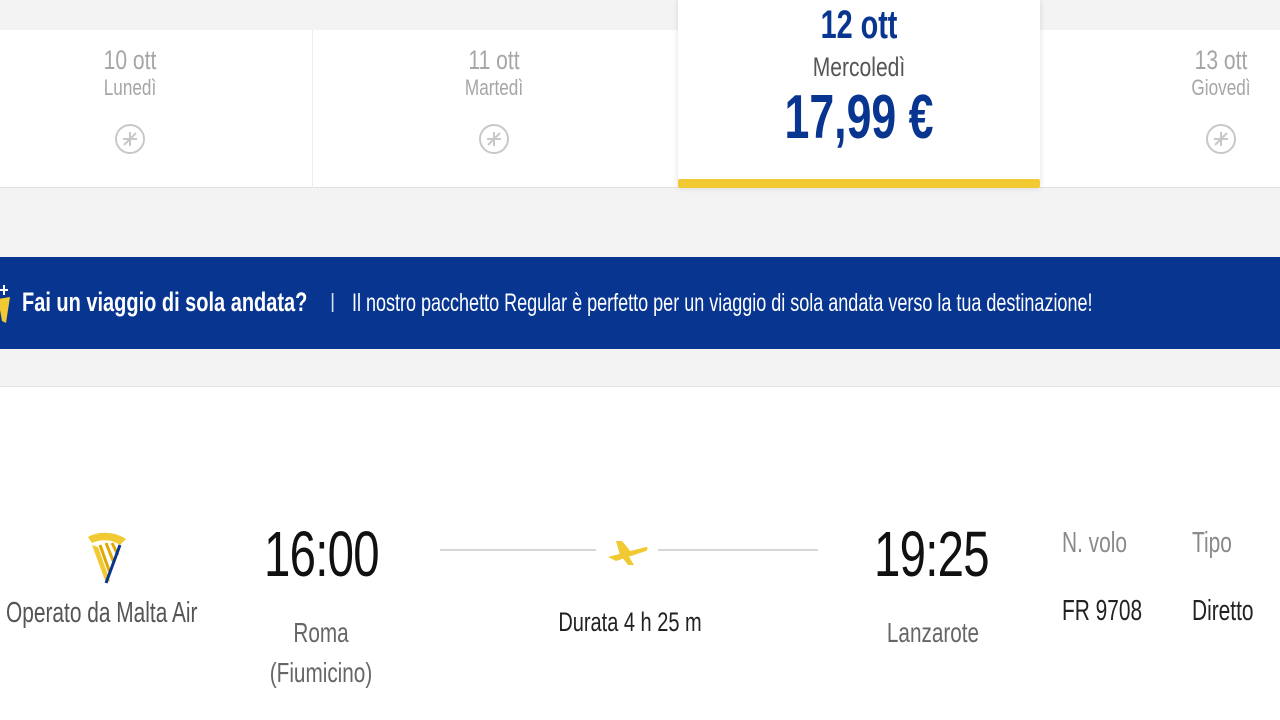 Image resolution: width=1280 pixels, height=720 pixels. I want to click on plane-icon, so click(628, 553).